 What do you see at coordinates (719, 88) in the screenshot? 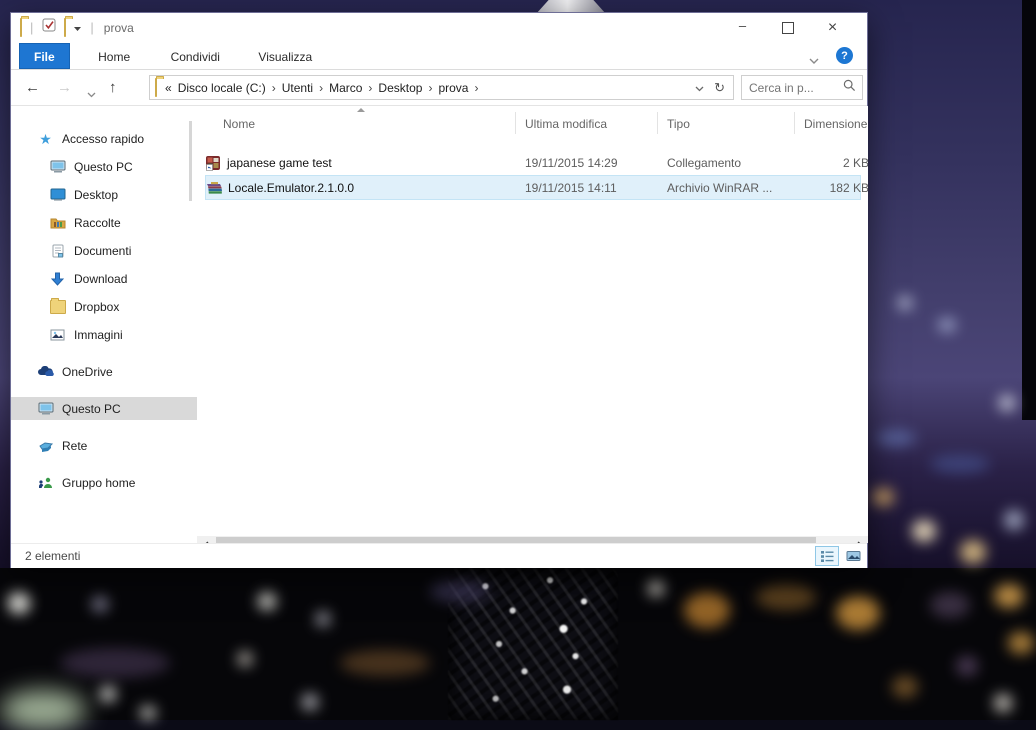
I see `refresh-icon: ↻` at bounding box center [719, 88].